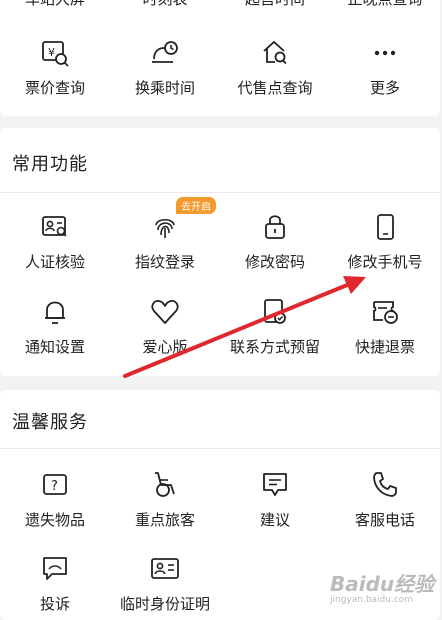  I want to click on lock-icon, so click(275, 227).